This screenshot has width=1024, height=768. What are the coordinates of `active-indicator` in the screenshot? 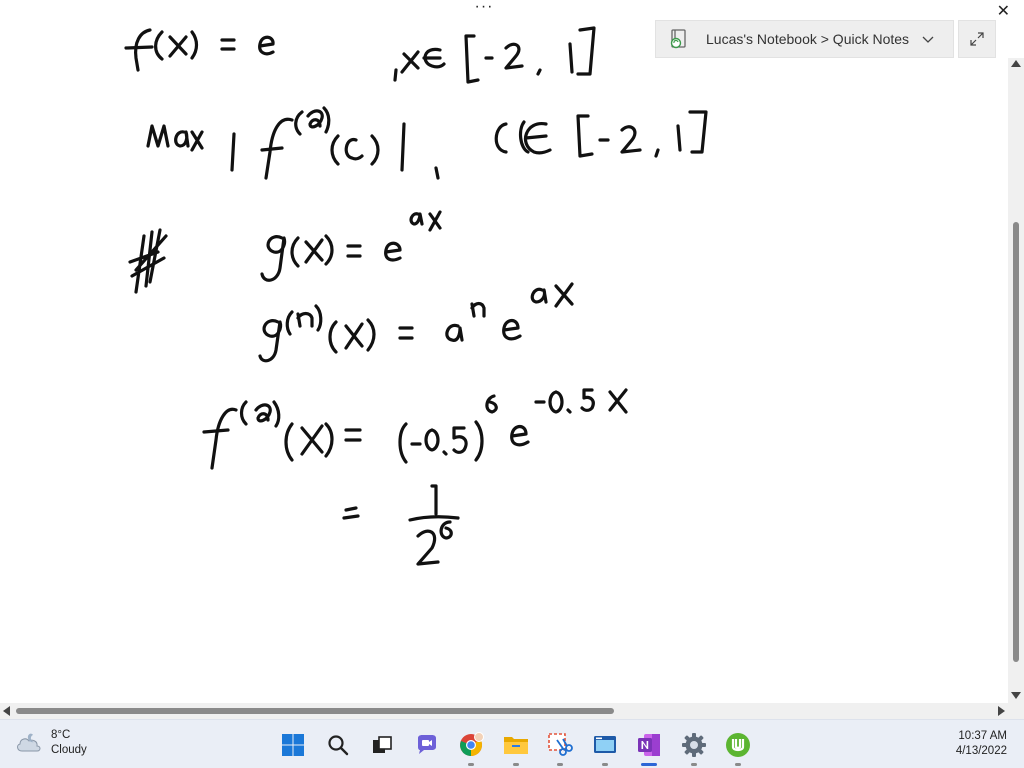 It's located at (649, 764).